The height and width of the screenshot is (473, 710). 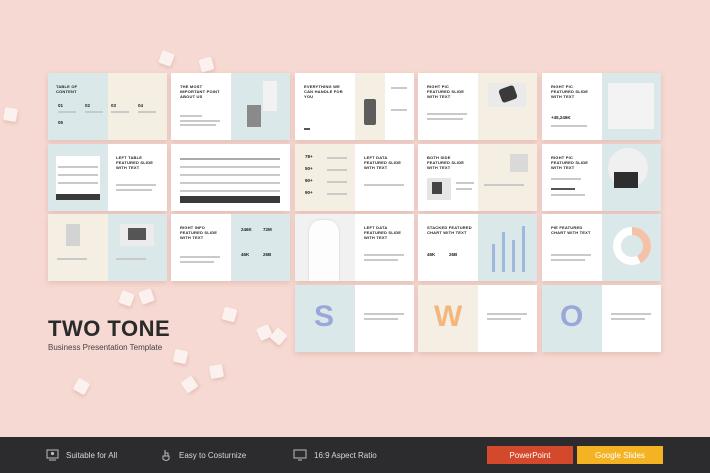 I want to click on slide-table-of-content: TABLE OF CONTENT 01 02 03 04 05, so click(x=107, y=106).